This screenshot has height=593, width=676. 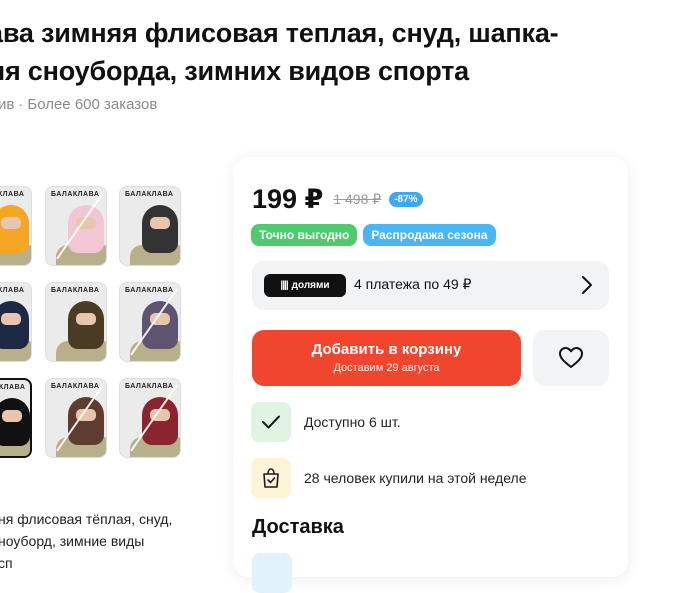 I want to click on tag-good-deal: Точно выгодно, so click(x=304, y=235).